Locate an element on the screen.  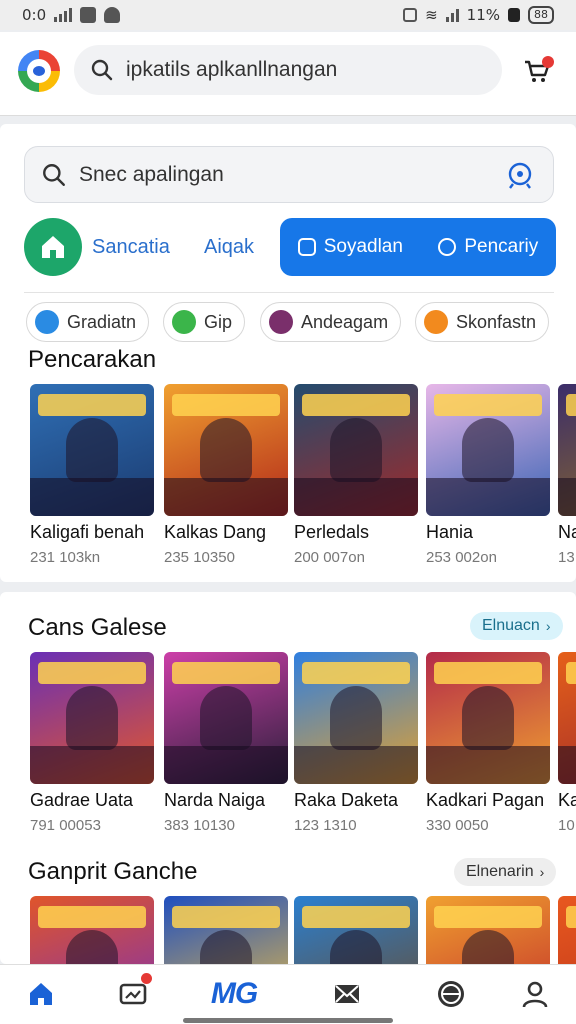
game-meta: 330 0050 is located at coordinates (457, 825).